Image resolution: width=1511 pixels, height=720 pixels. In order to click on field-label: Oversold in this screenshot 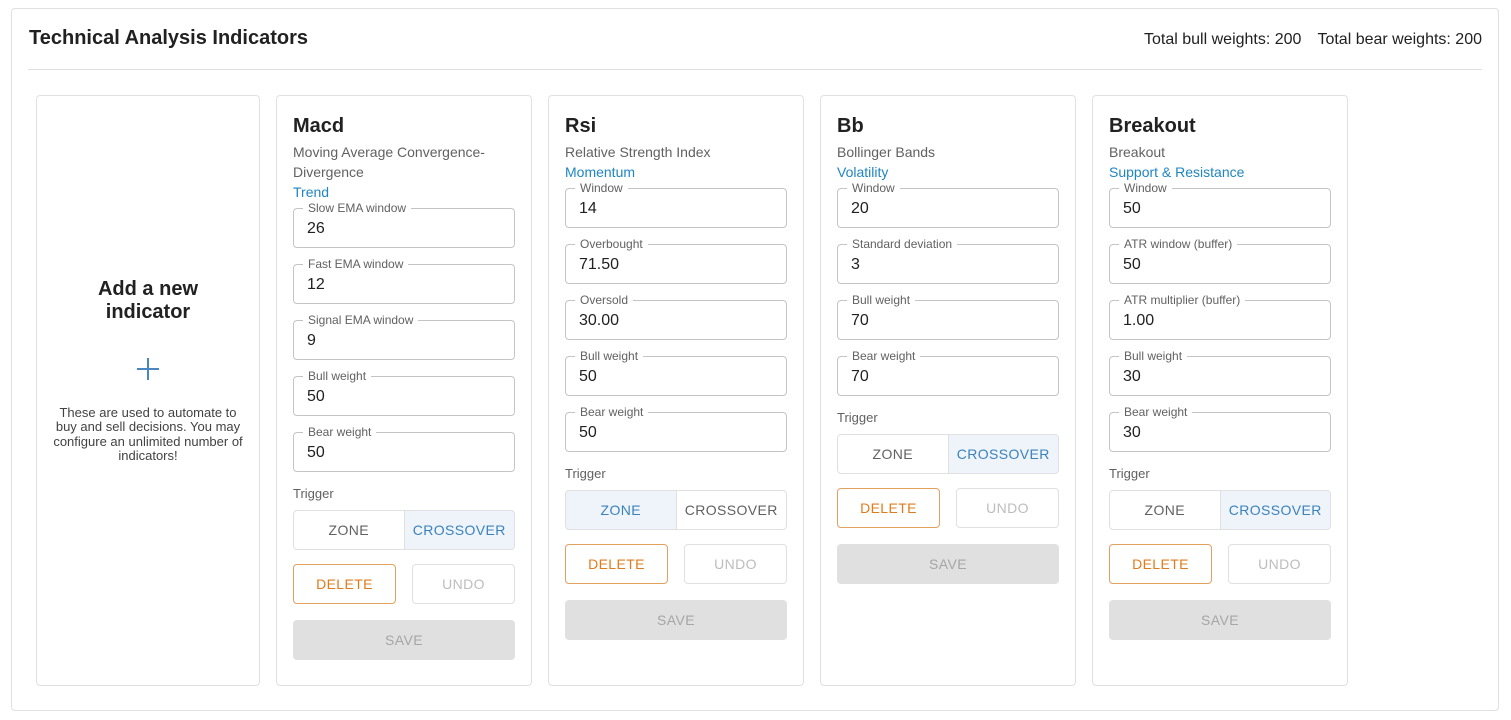, I will do `click(604, 300)`.